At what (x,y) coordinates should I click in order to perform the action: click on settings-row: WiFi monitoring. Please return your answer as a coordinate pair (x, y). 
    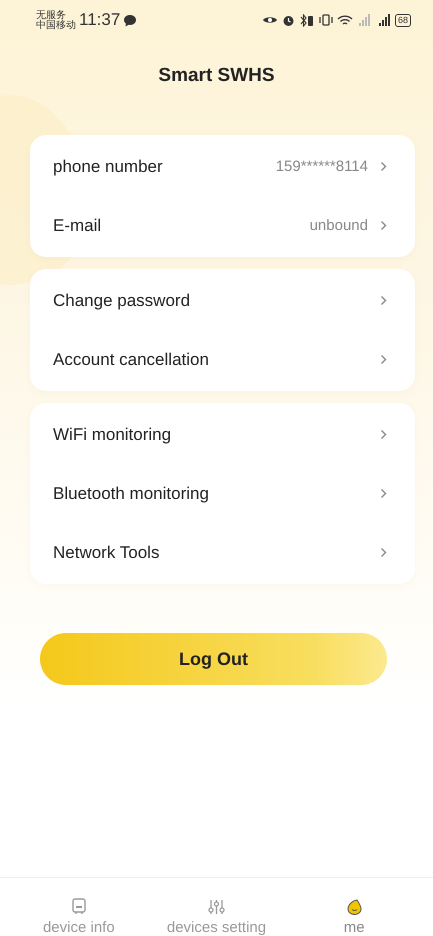
    Looking at the image, I should click on (222, 434).